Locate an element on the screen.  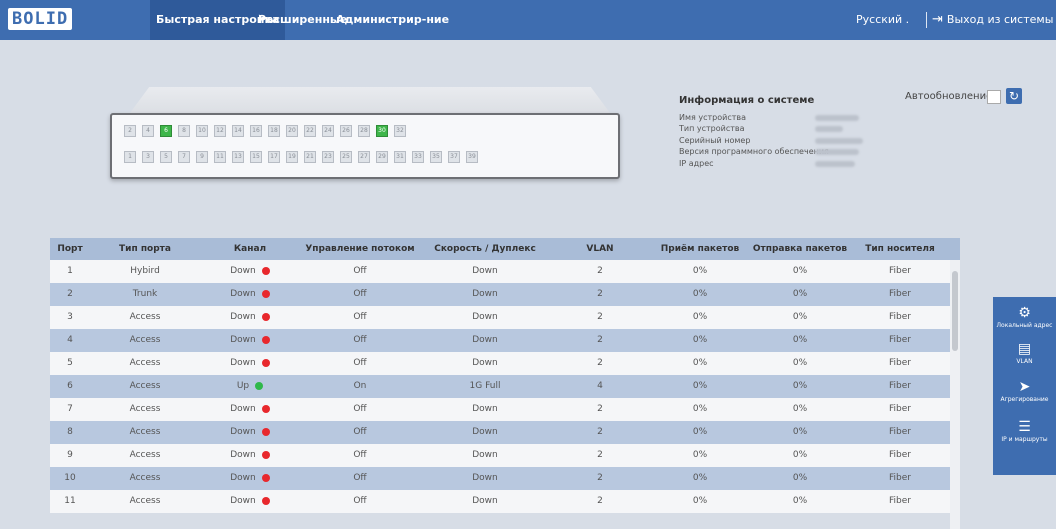
table-row: 5 Access Down Off Down 2 0% 0% Fiber is located at coordinates (500, 363).